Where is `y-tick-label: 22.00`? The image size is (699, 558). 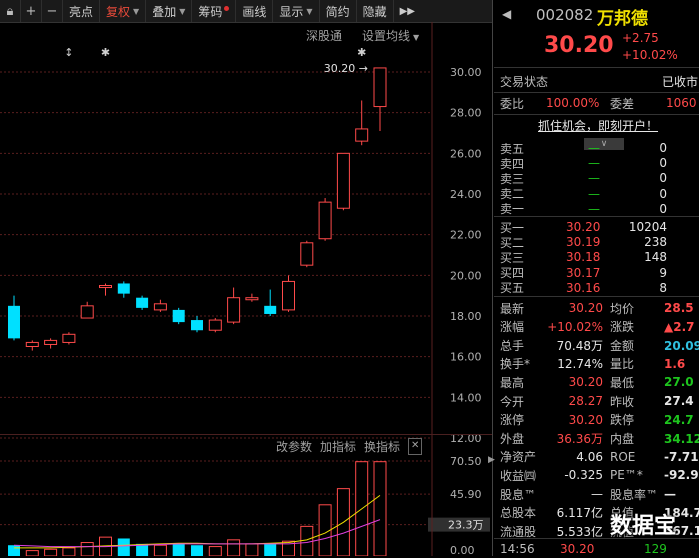
y-tick-label: 22.00 is located at coordinates (466, 235).